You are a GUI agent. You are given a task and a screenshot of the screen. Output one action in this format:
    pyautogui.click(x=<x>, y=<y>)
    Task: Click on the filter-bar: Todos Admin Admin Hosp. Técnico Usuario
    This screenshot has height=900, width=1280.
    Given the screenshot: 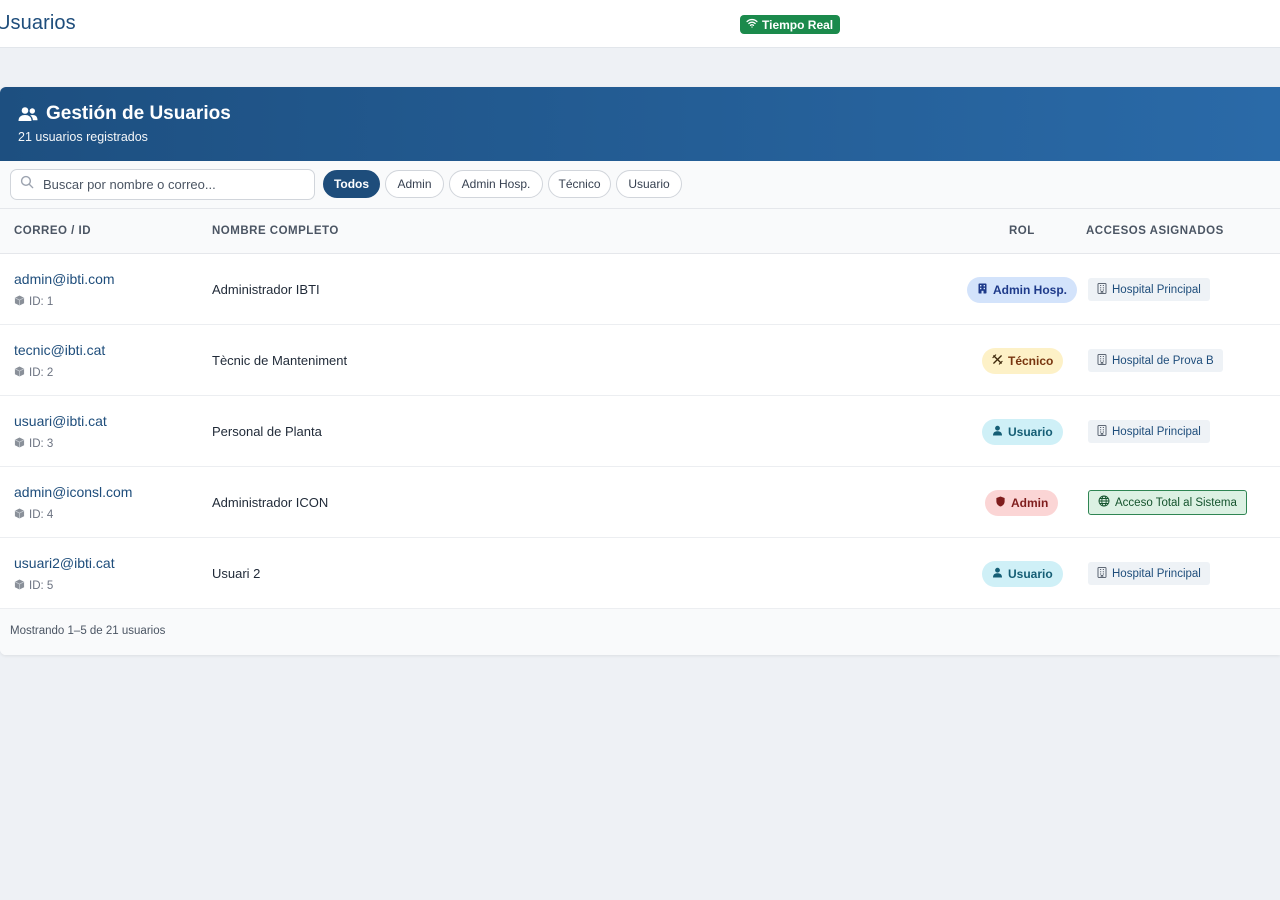 What is the action you would take?
    pyautogui.click(x=640, y=185)
    